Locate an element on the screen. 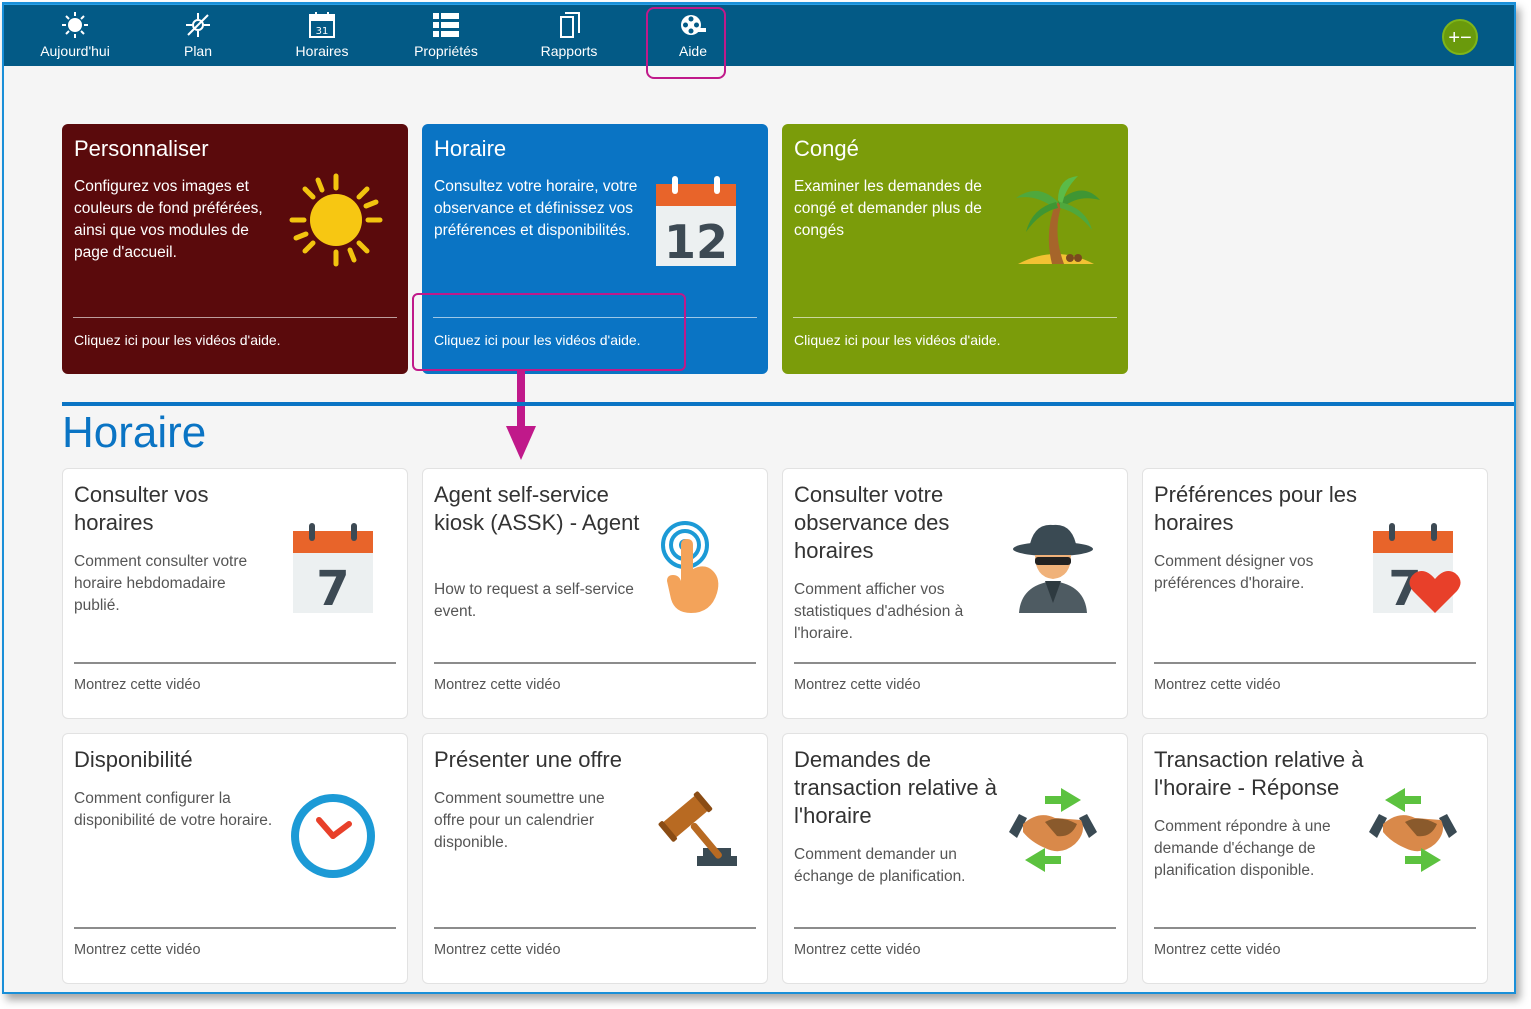 The width and height of the screenshot is (1531, 1009). film-reel-icon is located at coordinates (693, 25).